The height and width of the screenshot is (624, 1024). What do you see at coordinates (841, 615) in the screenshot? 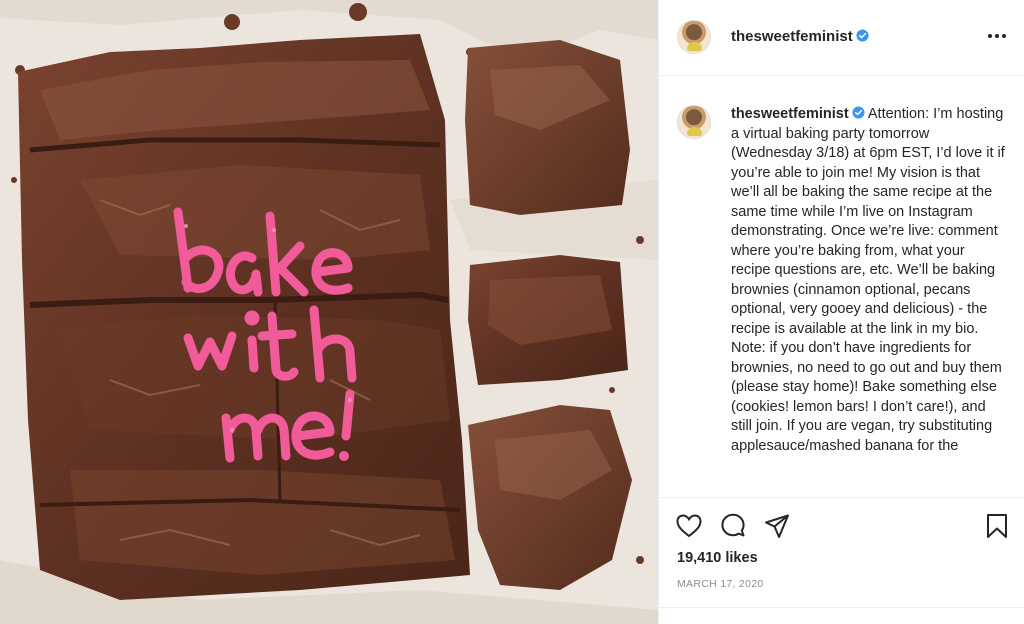
I see `comment-bar` at bounding box center [841, 615].